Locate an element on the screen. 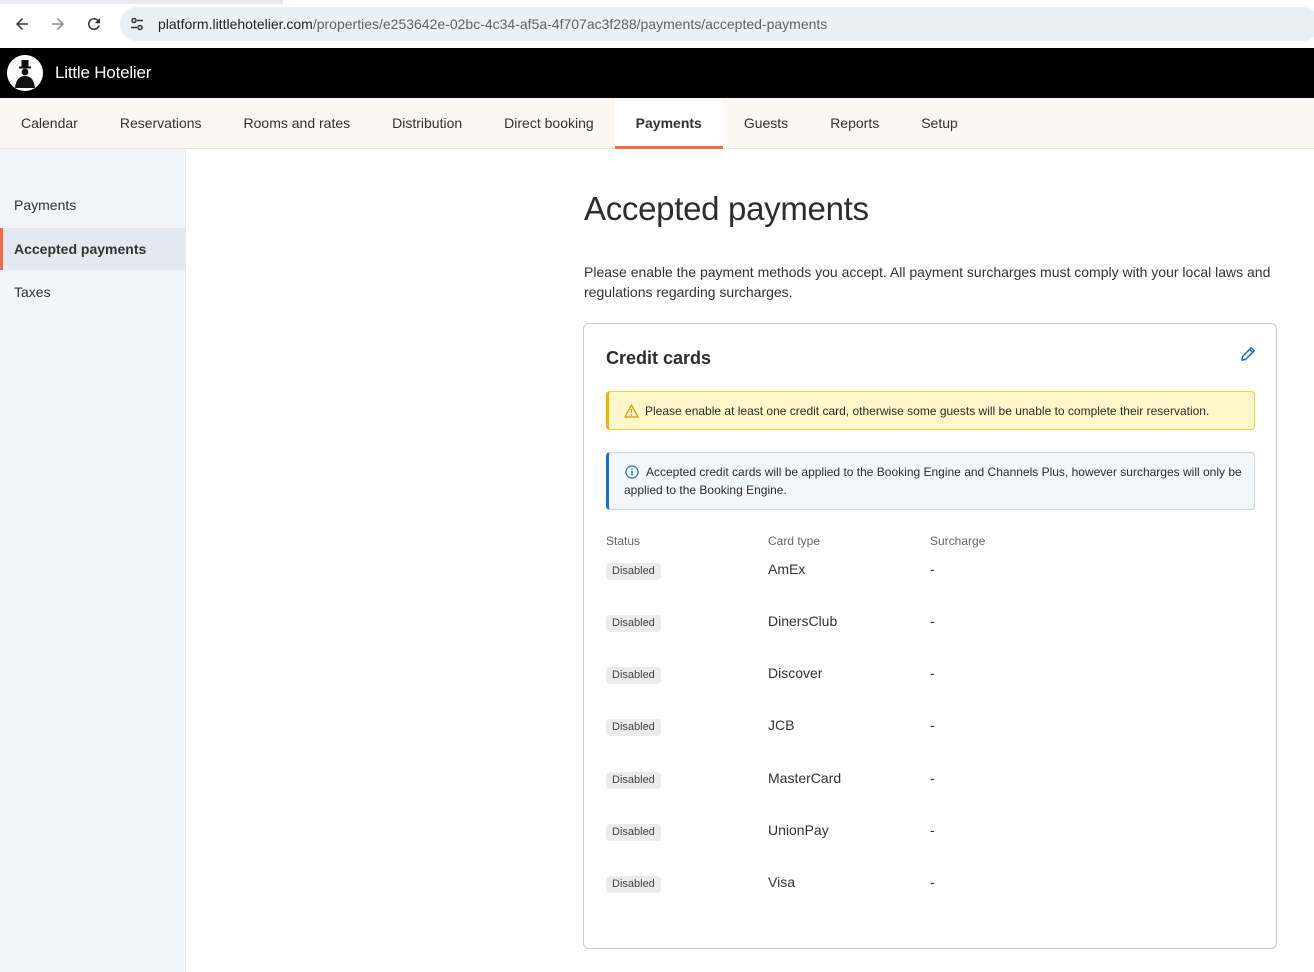  app-name: Little Hotelier is located at coordinates (103, 73).